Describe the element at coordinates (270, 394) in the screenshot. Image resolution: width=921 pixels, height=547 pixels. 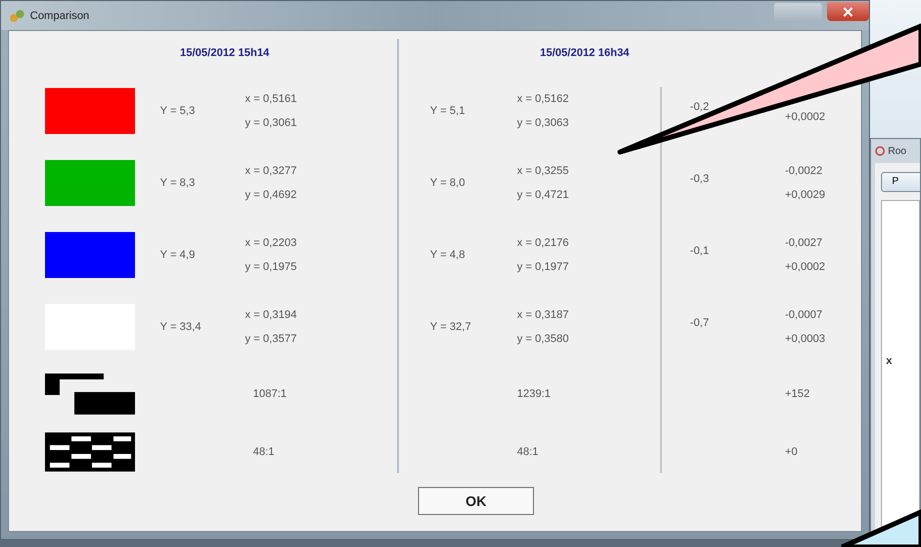
I see `contrast-ratio: 1087:1` at that location.